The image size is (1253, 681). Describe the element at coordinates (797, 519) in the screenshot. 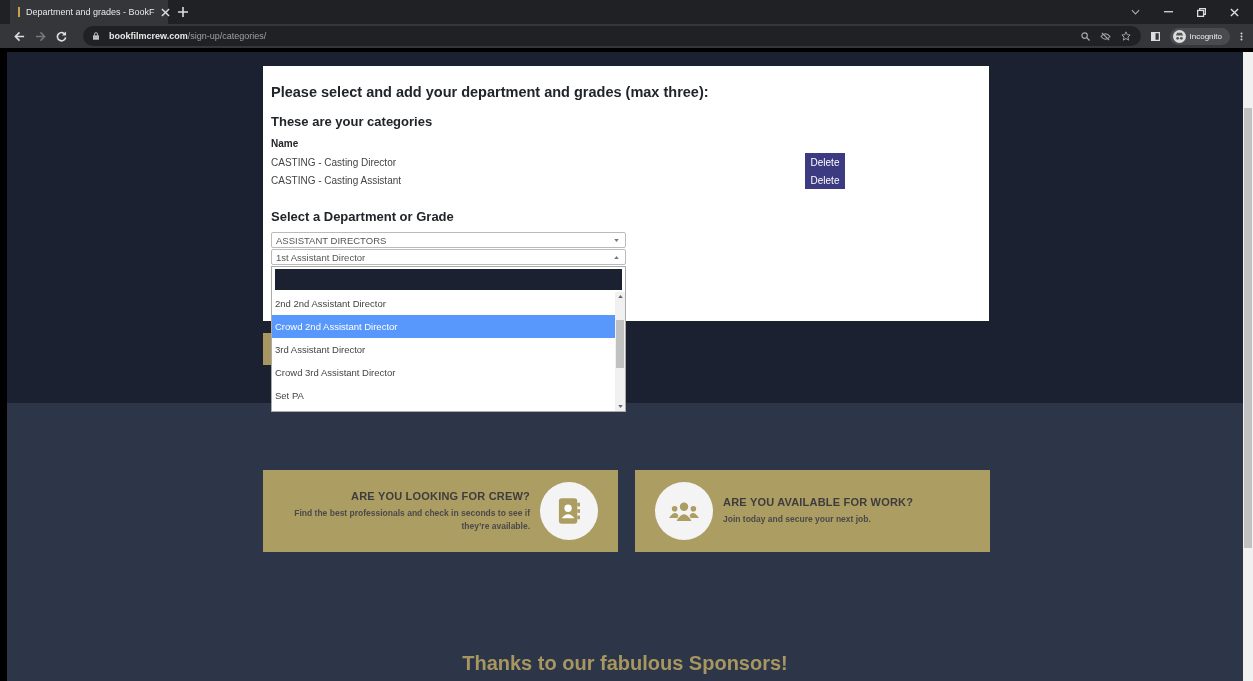

I see `promo-text: Join today and secure your next job.` at that location.